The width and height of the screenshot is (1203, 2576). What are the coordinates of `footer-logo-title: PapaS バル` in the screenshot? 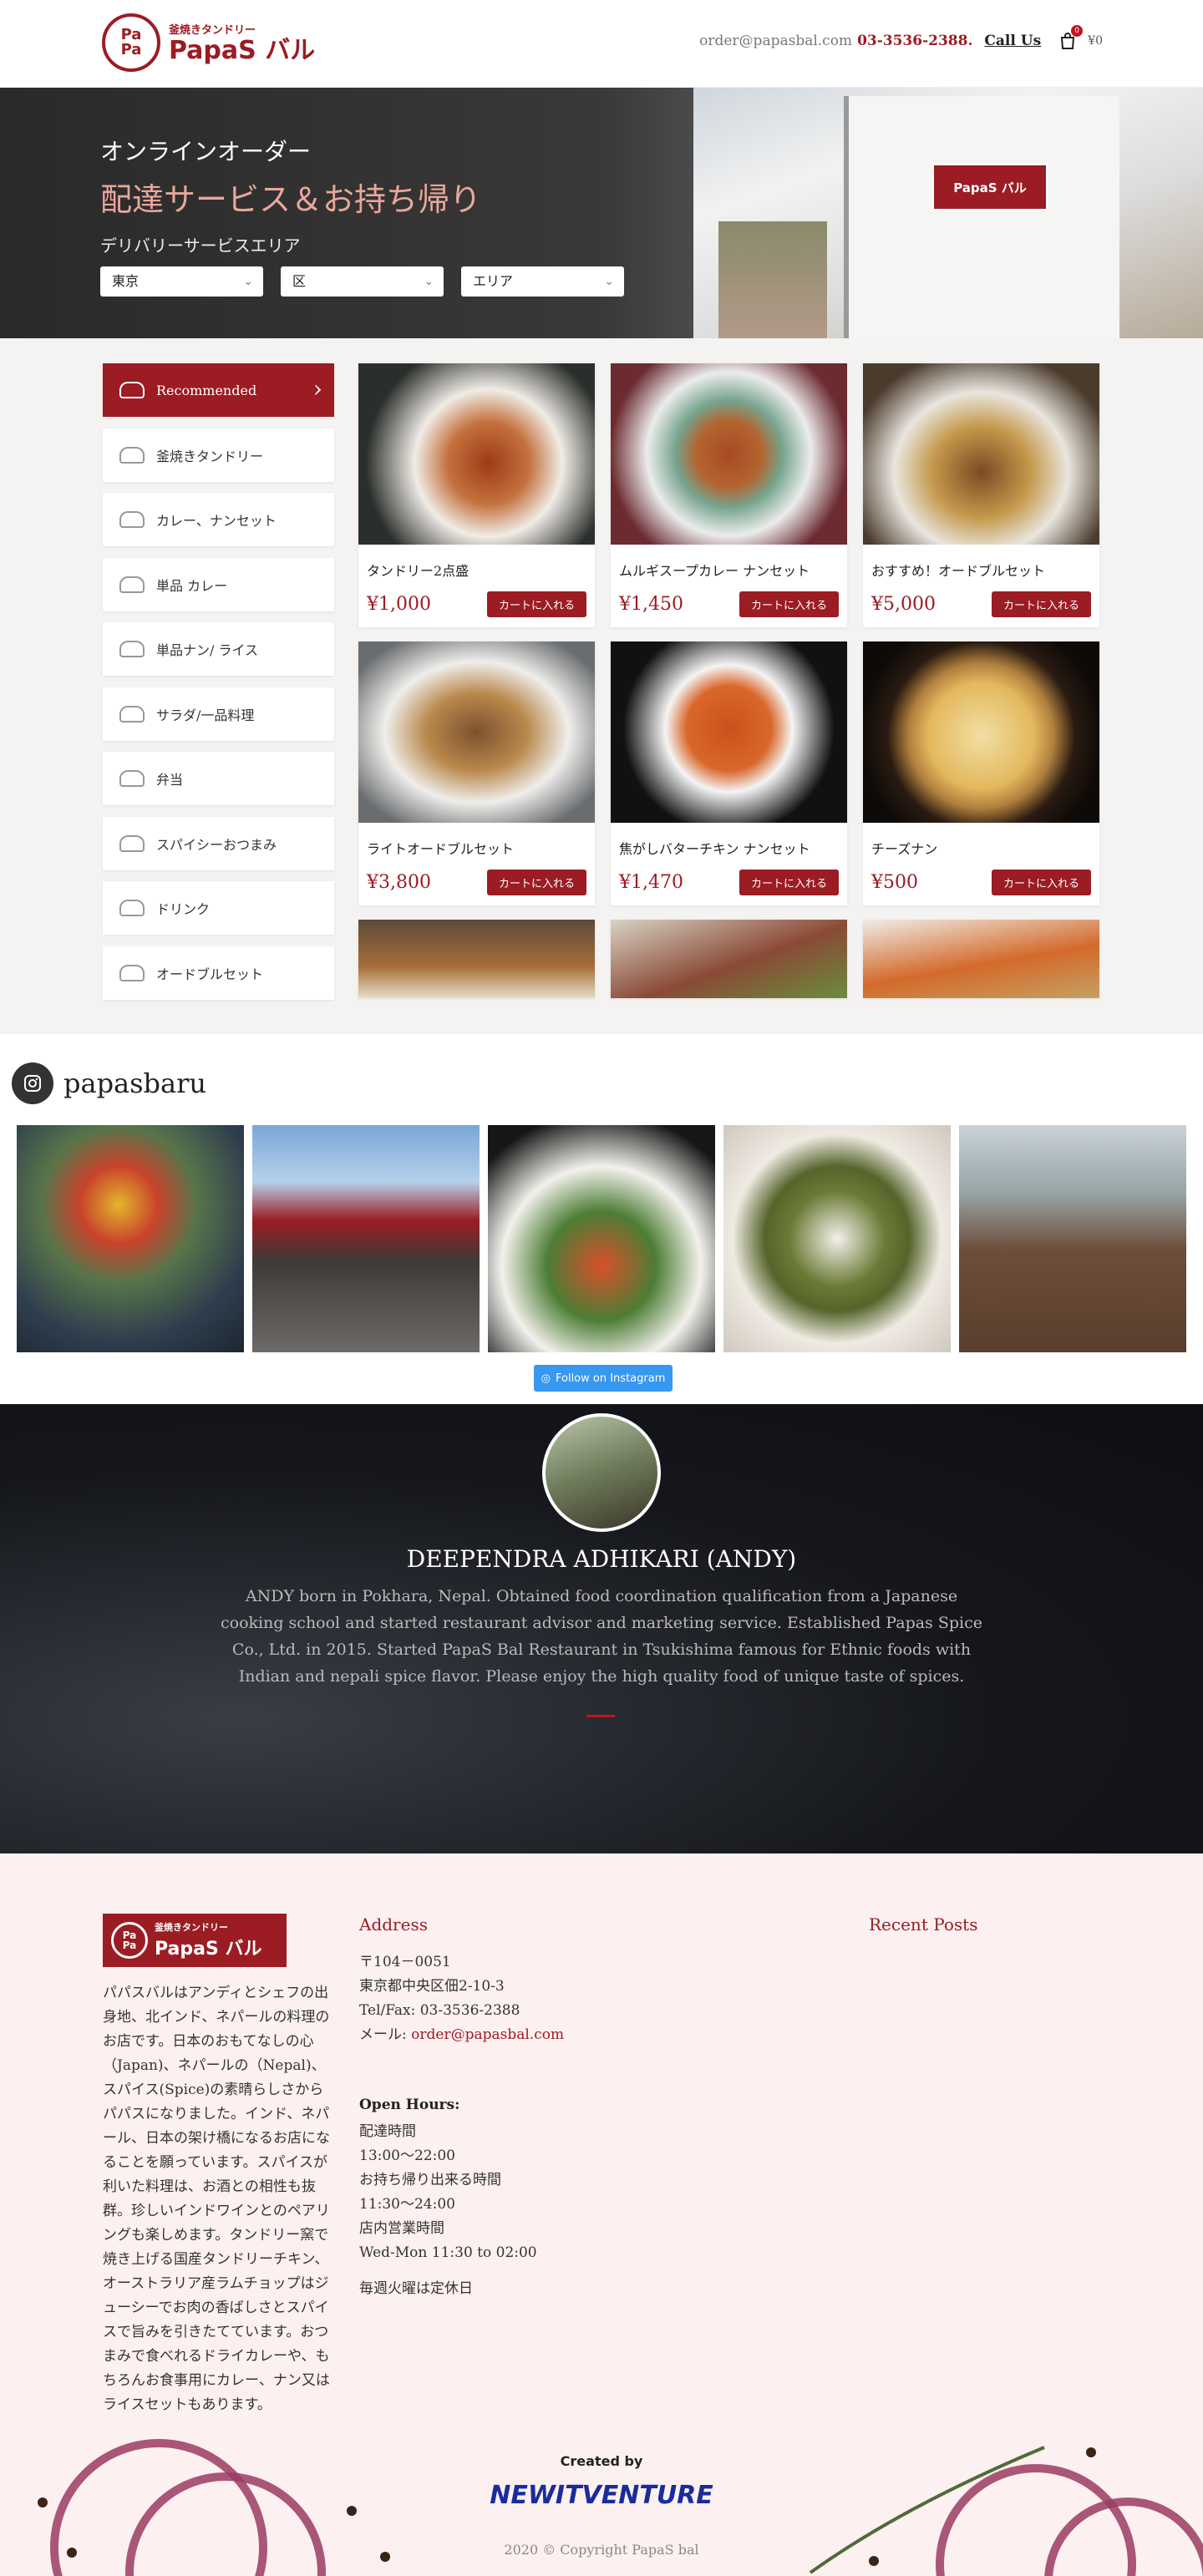 It's located at (208, 1949).